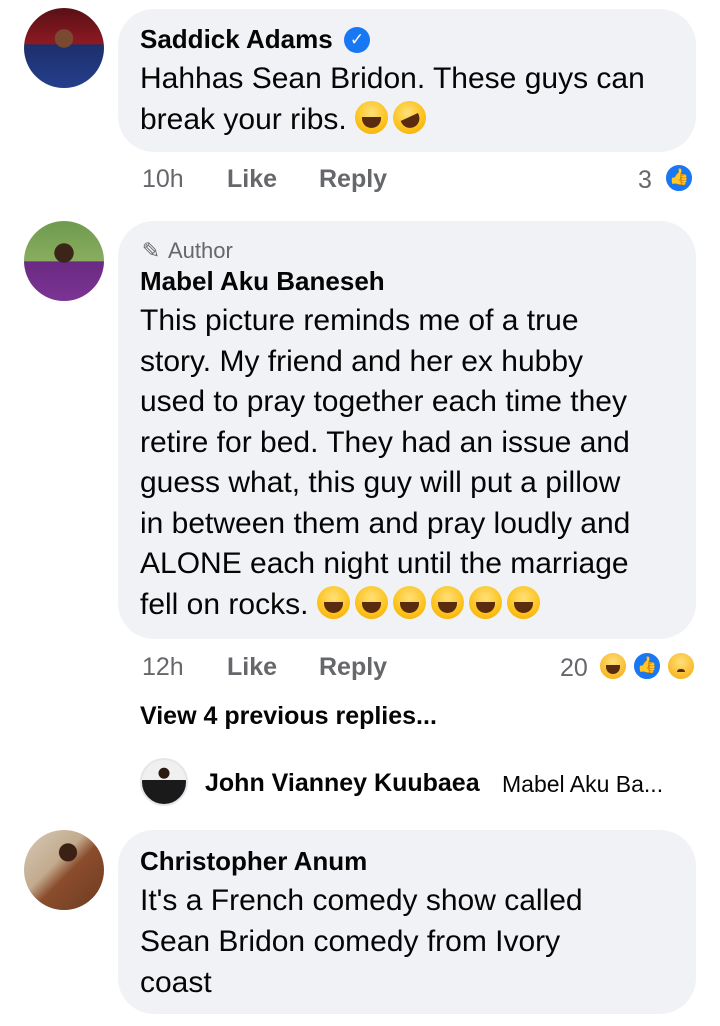  What do you see at coordinates (253, 861) in the screenshot?
I see `comment-author-name: Christopher Anum` at bounding box center [253, 861].